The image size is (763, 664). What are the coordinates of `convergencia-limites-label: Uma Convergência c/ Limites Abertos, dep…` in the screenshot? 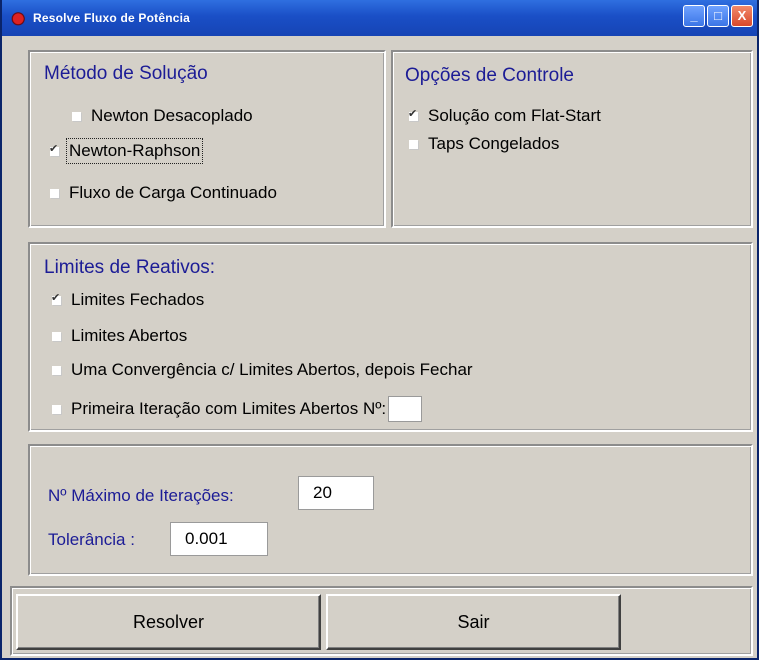 It's located at (272, 369).